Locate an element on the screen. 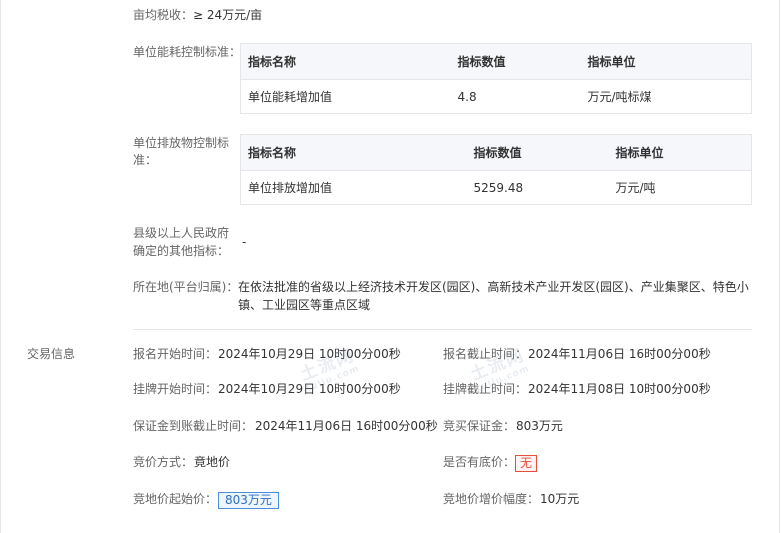 The image size is (781, 533). deposit-deadline-value: 2024年11月06日 16时00分00秒 is located at coordinates (346, 426).